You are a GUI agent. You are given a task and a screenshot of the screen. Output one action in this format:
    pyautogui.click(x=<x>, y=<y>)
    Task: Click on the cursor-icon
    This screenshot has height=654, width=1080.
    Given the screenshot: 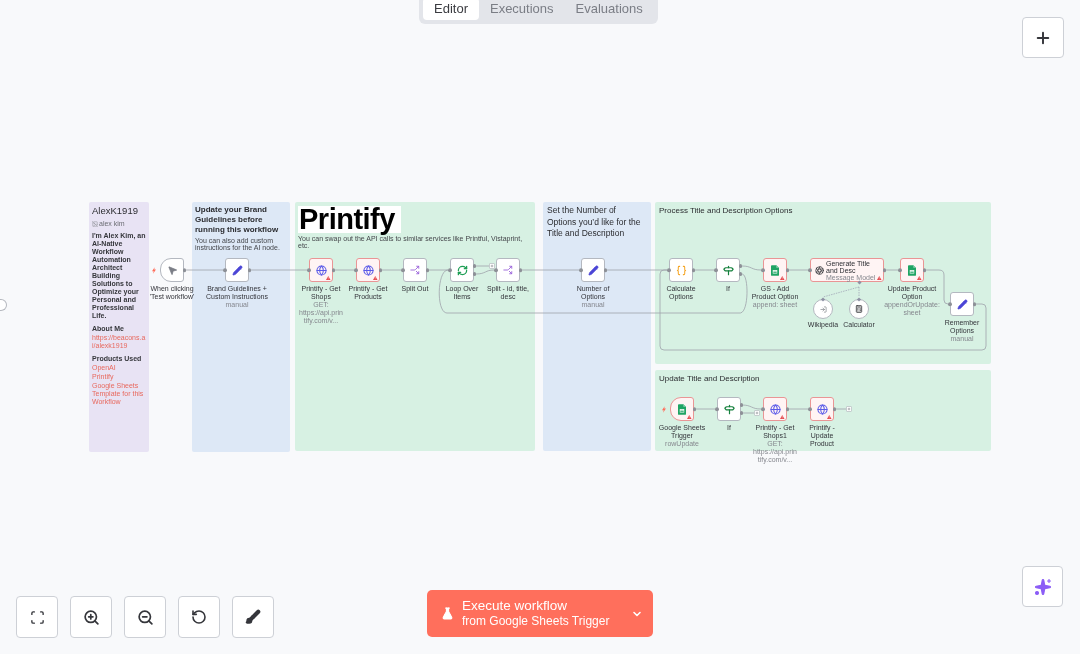 What is the action you would take?
    pyautogui.click(x=172, y=270)
    